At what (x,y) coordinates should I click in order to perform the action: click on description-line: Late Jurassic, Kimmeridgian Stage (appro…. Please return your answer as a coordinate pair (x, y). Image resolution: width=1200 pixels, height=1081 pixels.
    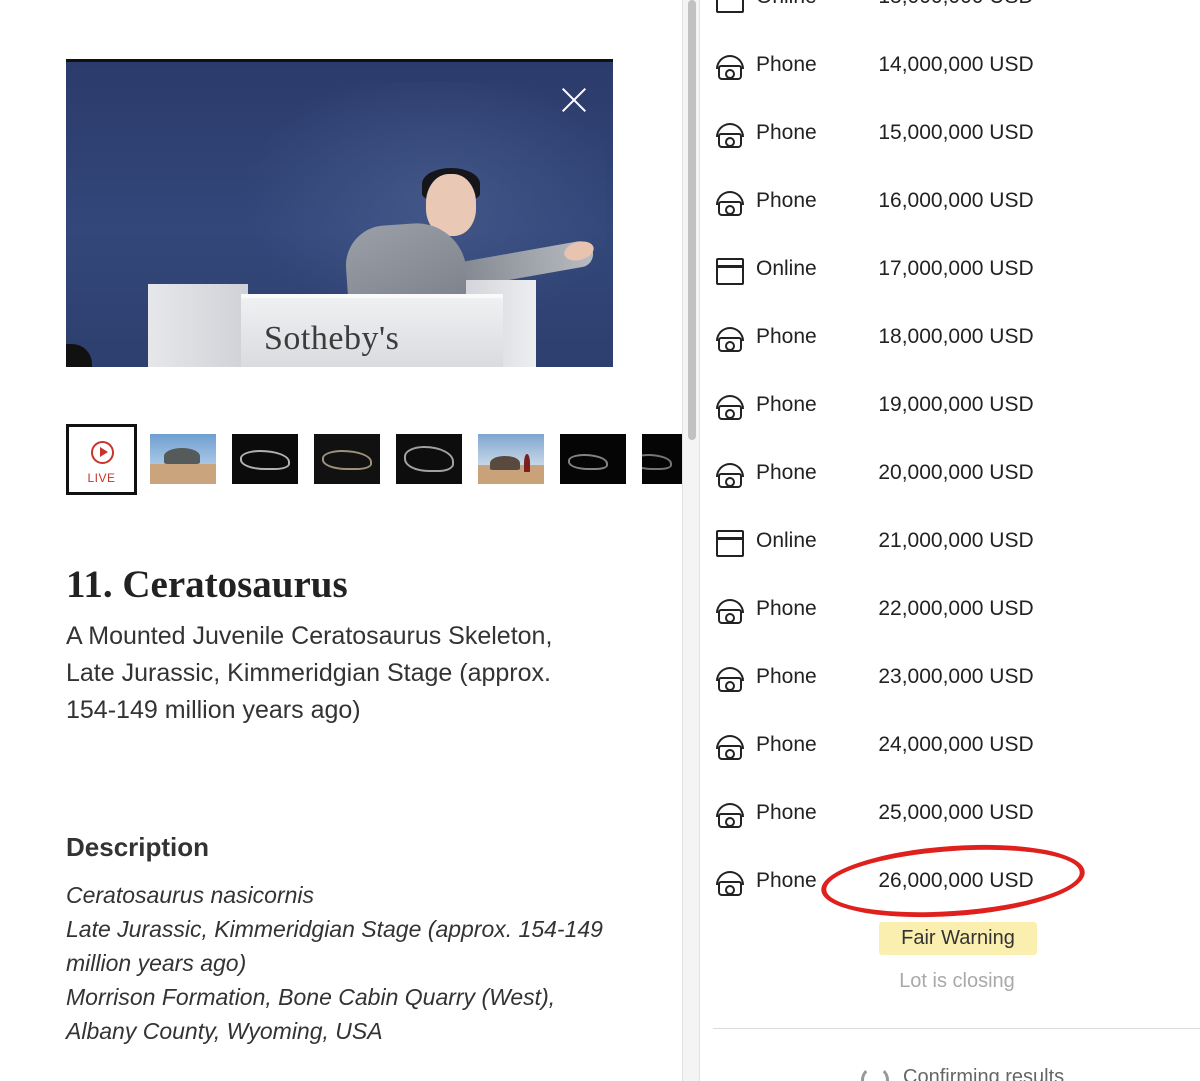
    Looking at the image, I should click on (334, 929).